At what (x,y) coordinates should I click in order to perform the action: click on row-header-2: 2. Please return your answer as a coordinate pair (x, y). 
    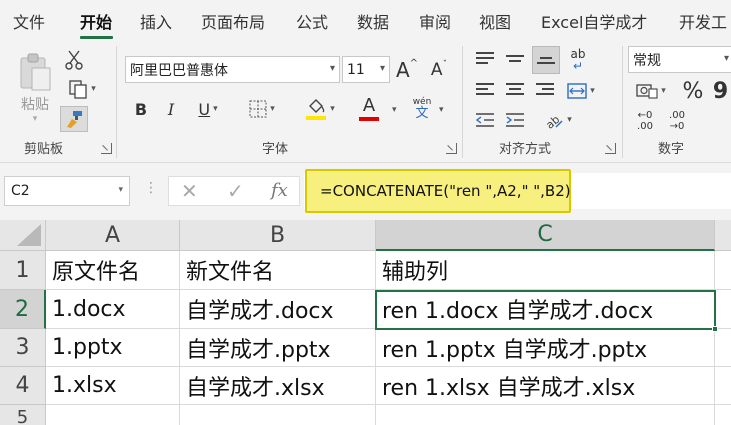
    Looking at the image, I should click on (23, 309).